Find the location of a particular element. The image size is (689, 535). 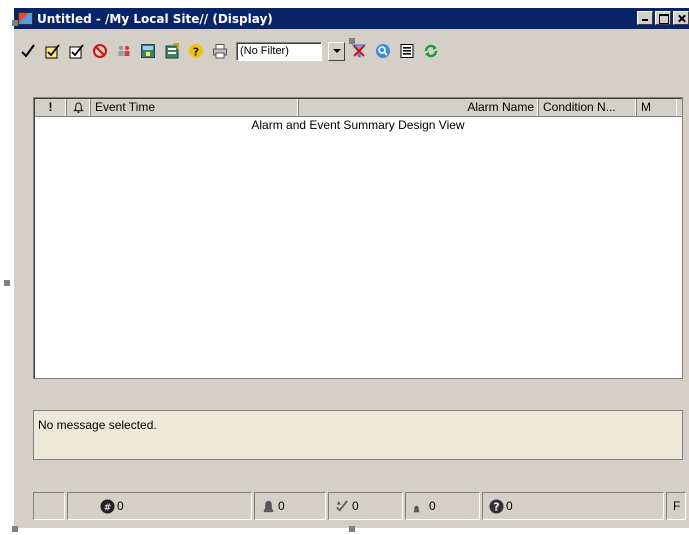

status-acknowledged-value: 0 is located at coordinates (355, 506).